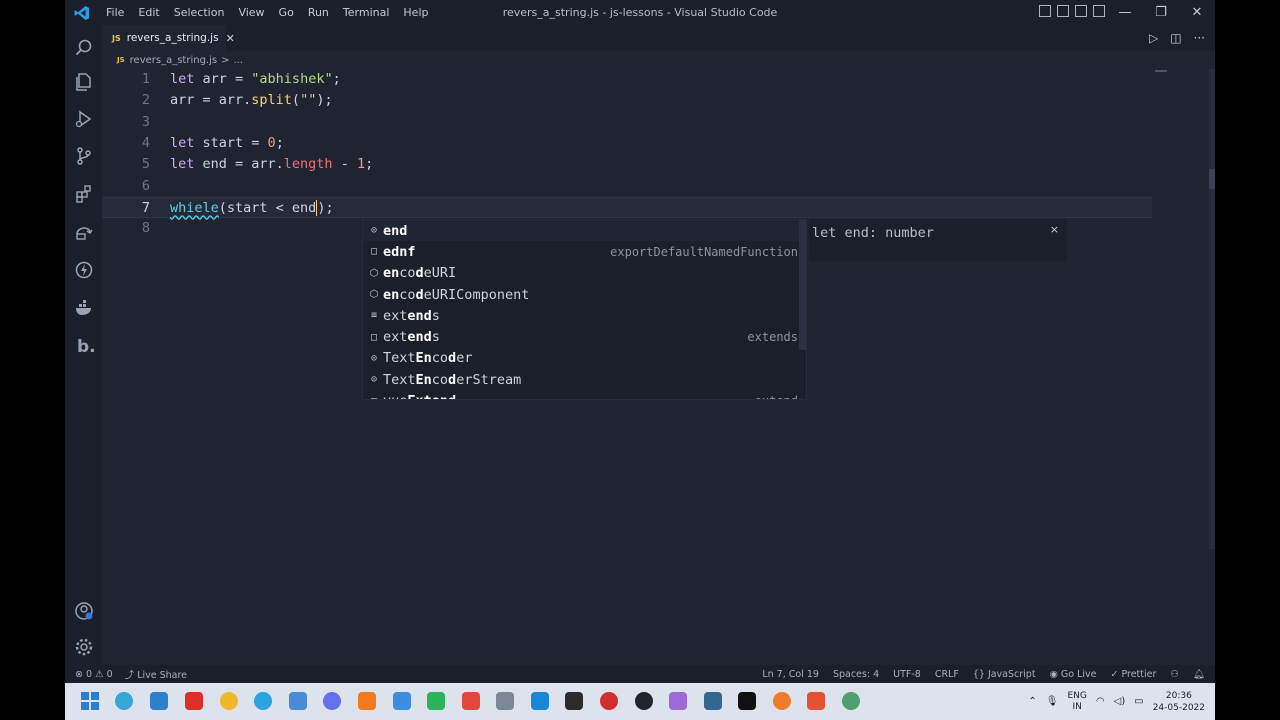 This screenshot has width=1280, height=720. What do you see at coordinates (505, 701) in the screenshot?
I see `calculator-icon` at bounding box center [505, 701].